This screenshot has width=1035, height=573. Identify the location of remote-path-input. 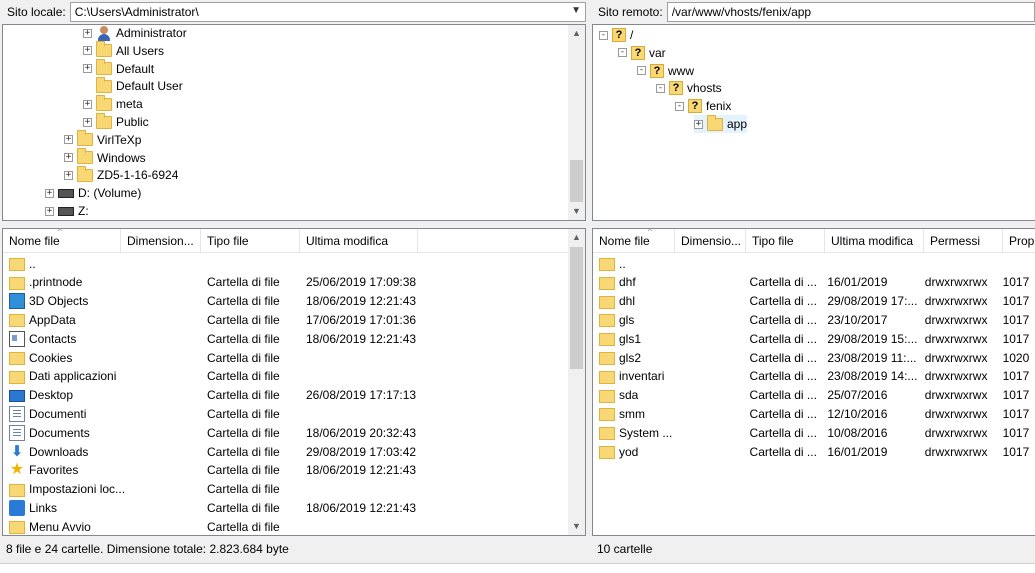
(852, 12).